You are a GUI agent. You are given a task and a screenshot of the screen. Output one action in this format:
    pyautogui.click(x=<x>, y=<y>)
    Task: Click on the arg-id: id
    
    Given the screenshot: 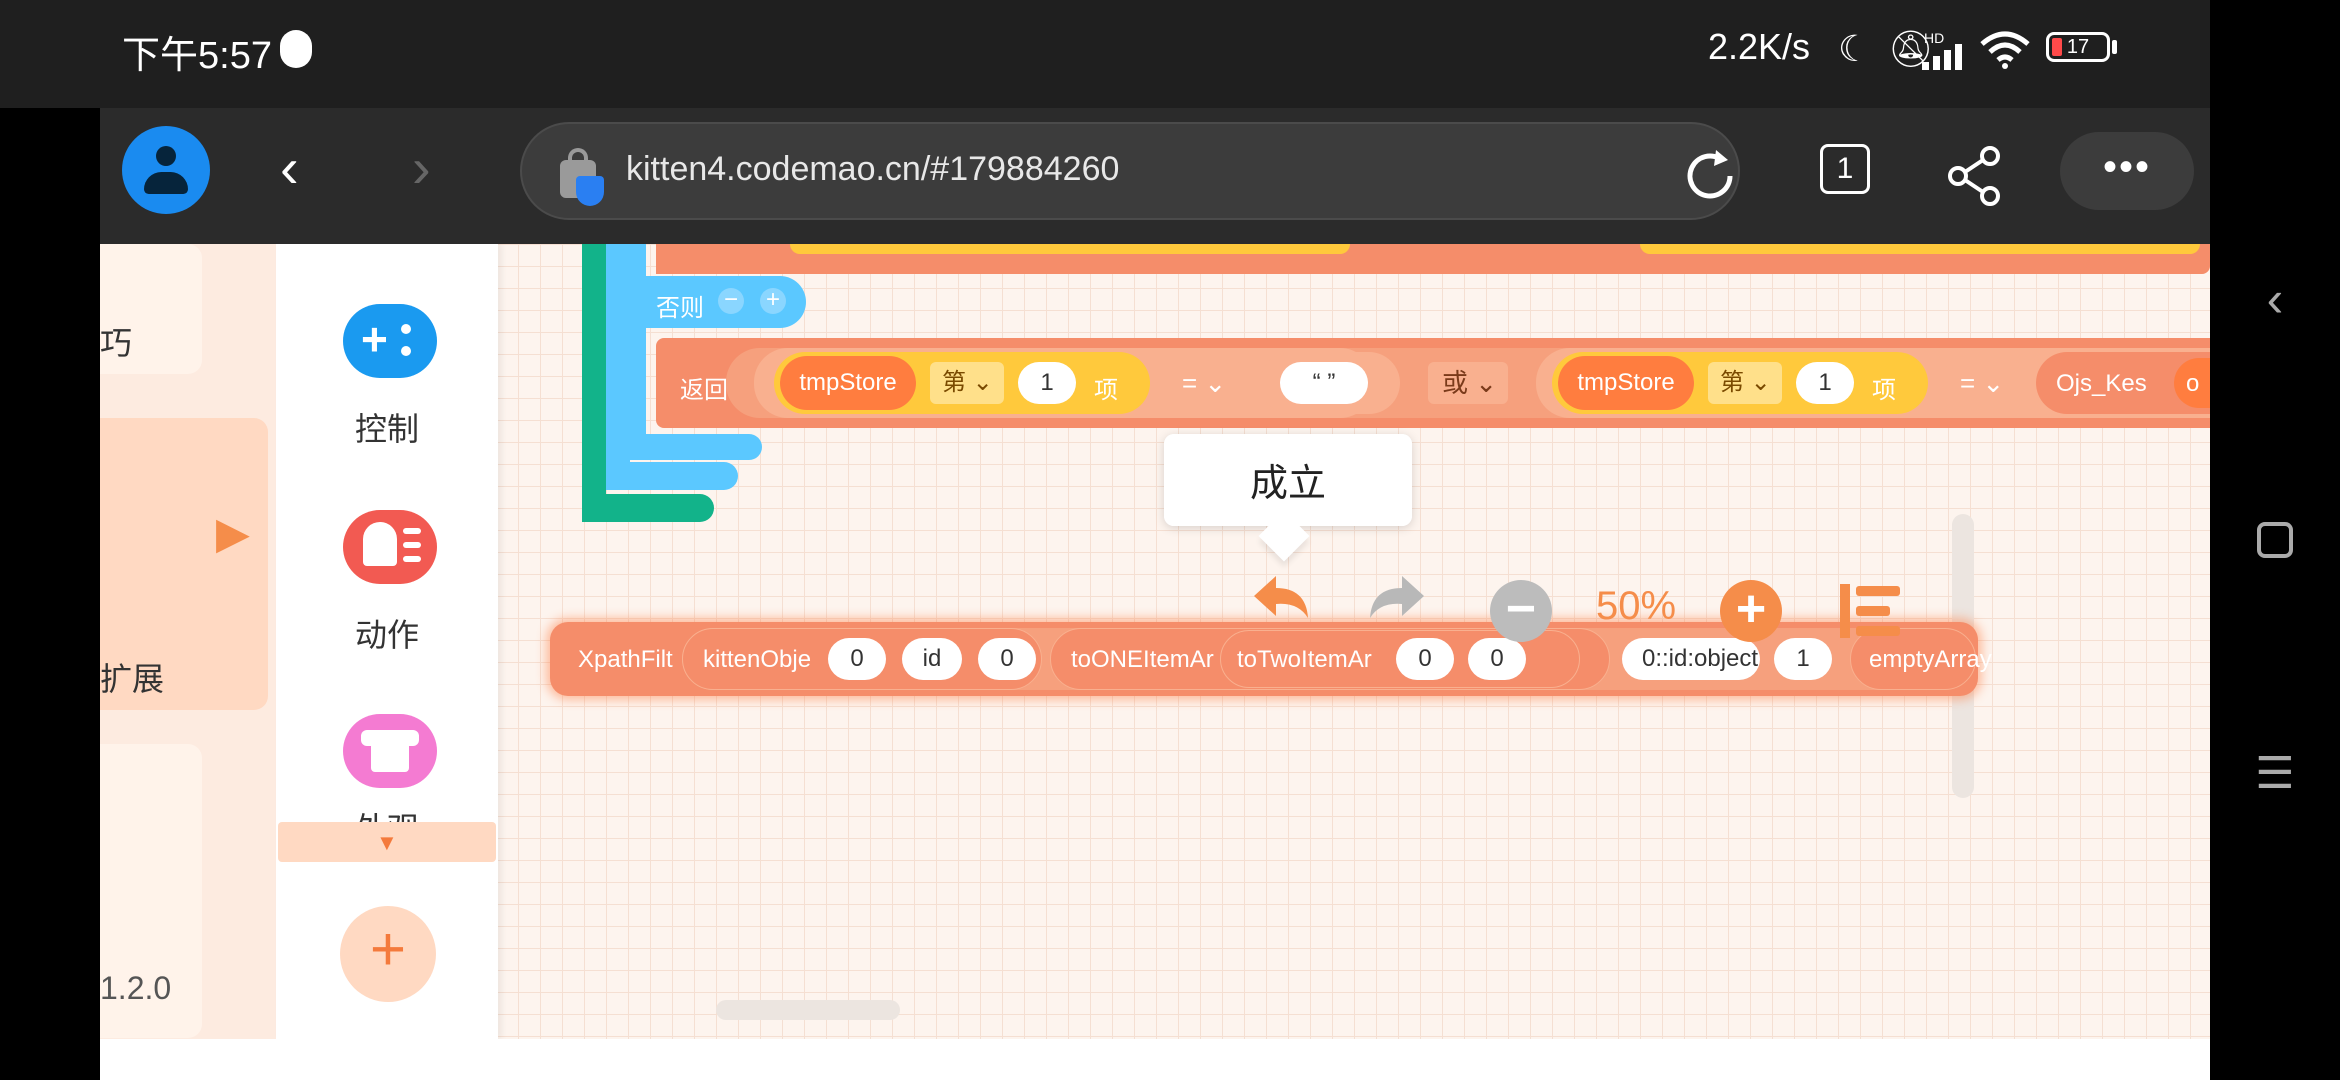 What is the action you would take?
    pyautogui.click(x=932, y=659)
    